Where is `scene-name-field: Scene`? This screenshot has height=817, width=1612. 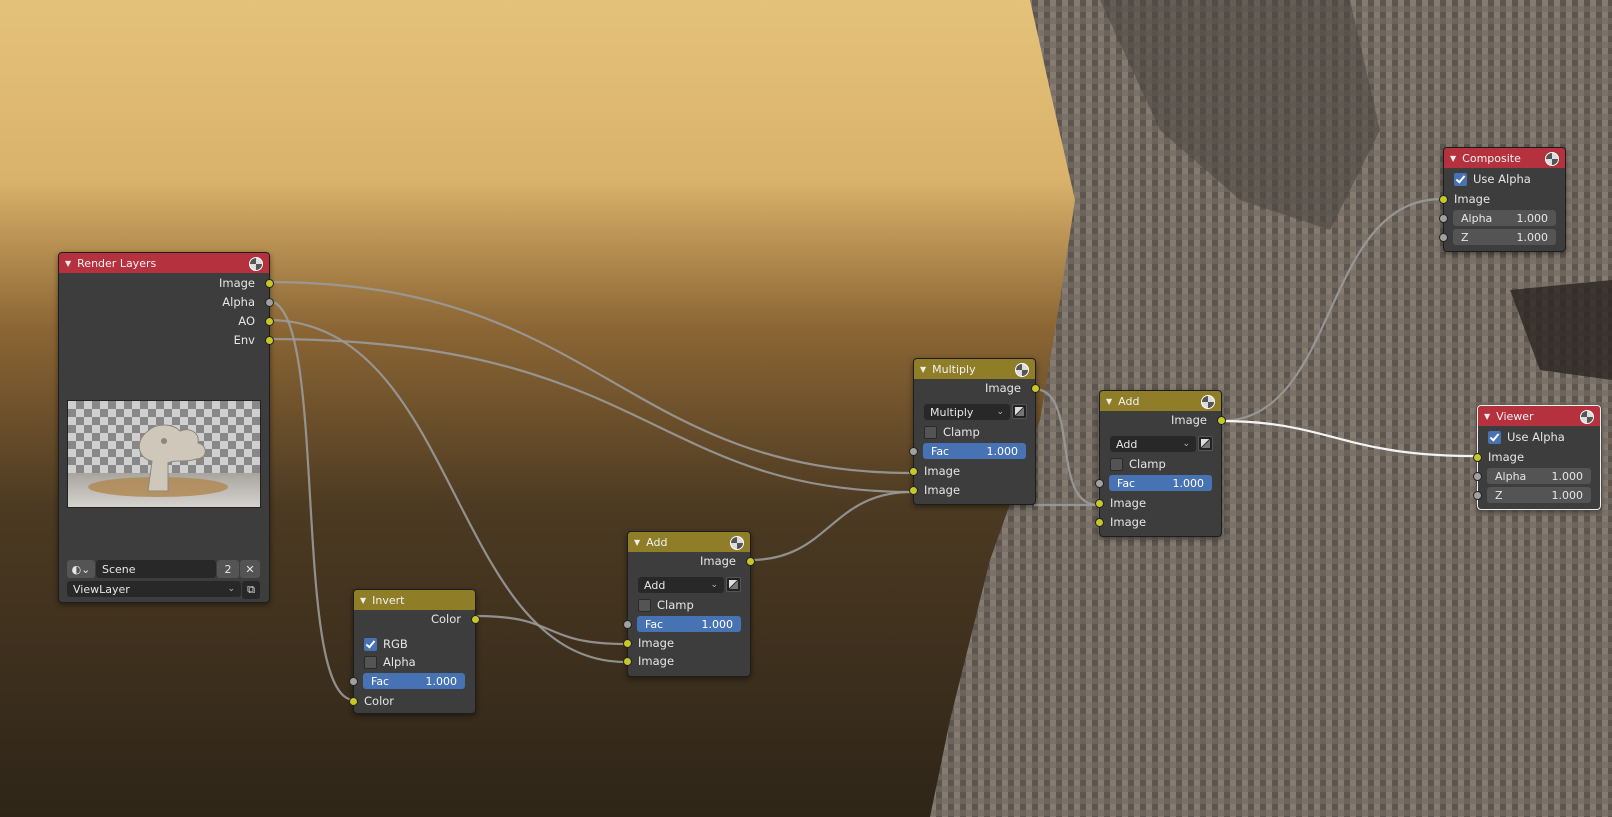 scene-name-field: Scene is located at coordinates (156, 569).